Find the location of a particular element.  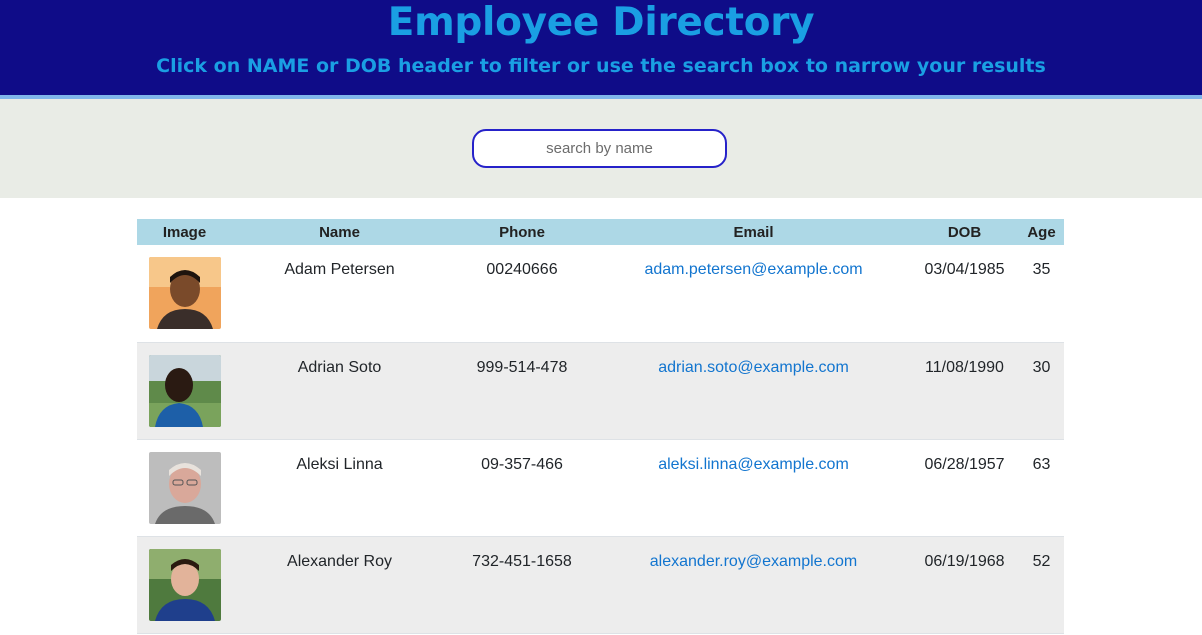

column-header-phone: Phone is located at coordinates (522, 232).